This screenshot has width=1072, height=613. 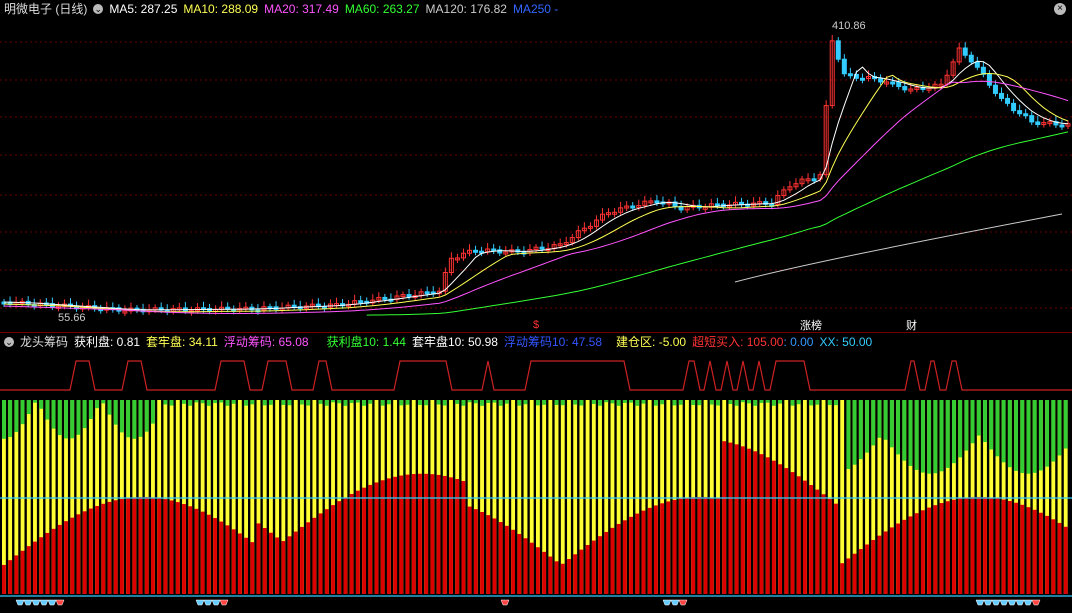 I want to click on indicator-name: 龙头筹码, so click(x=44, y=342).